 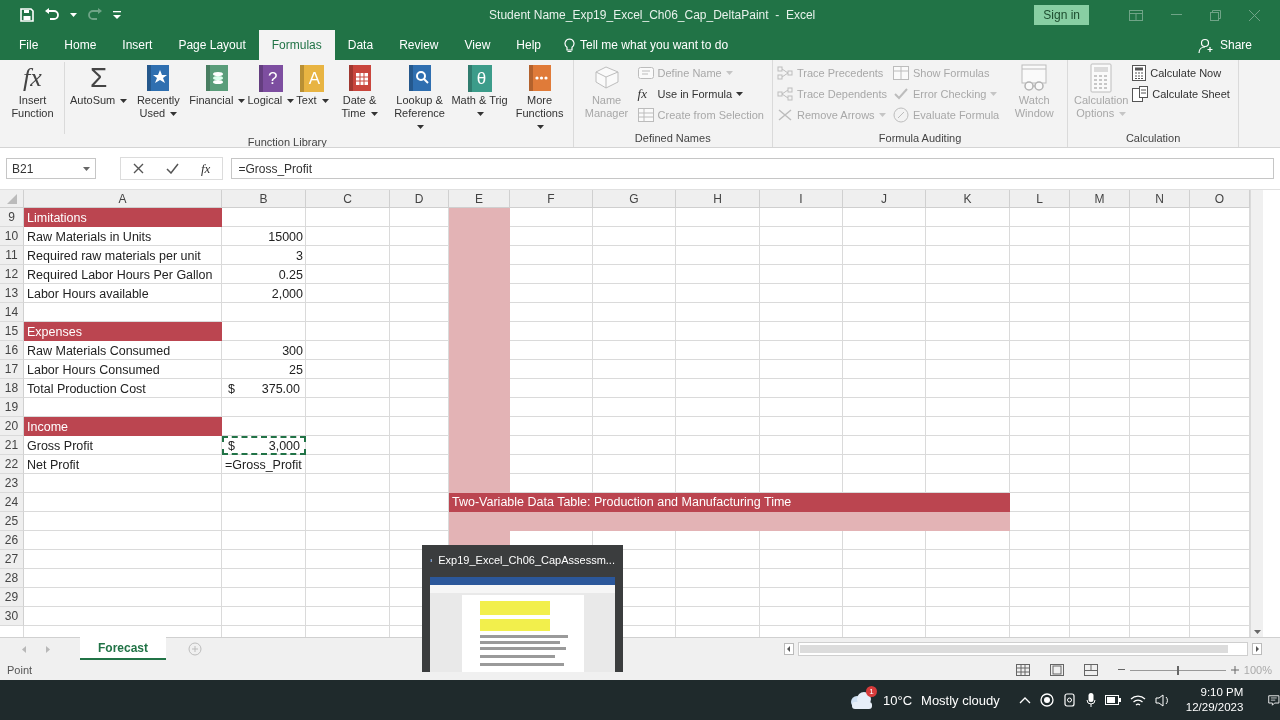 I want to click on table-cell: Raw Materials Consumed, so click(x=123, y=350).